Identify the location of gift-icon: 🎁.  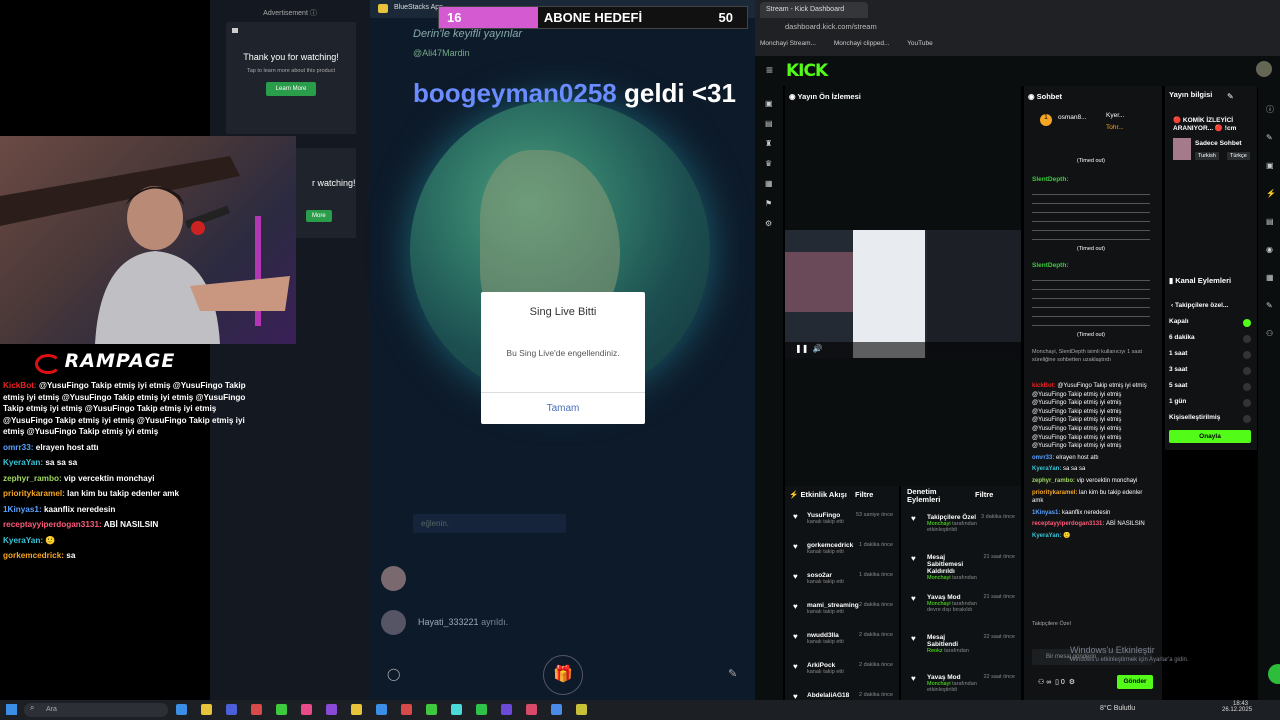
(563, 675).